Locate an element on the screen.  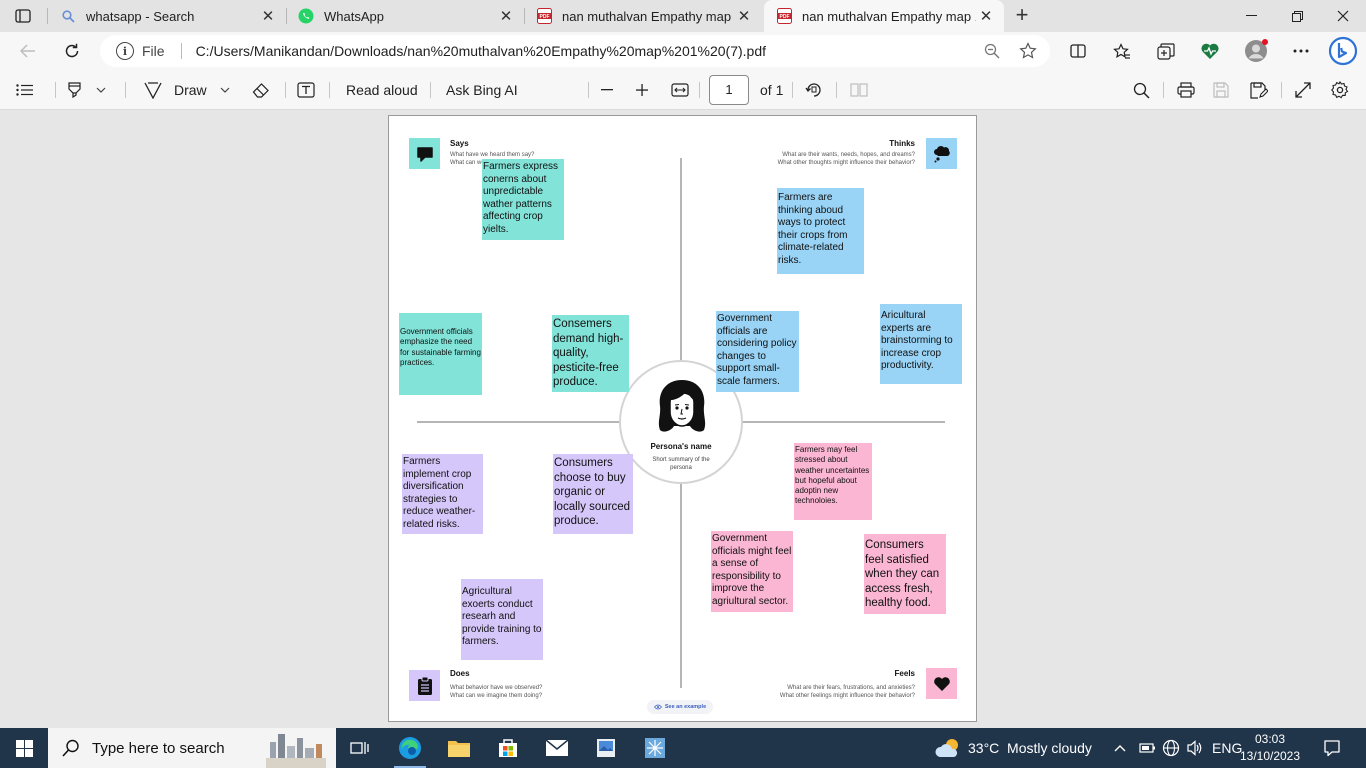
profile-avatar is located at coordinates (1256, 51).